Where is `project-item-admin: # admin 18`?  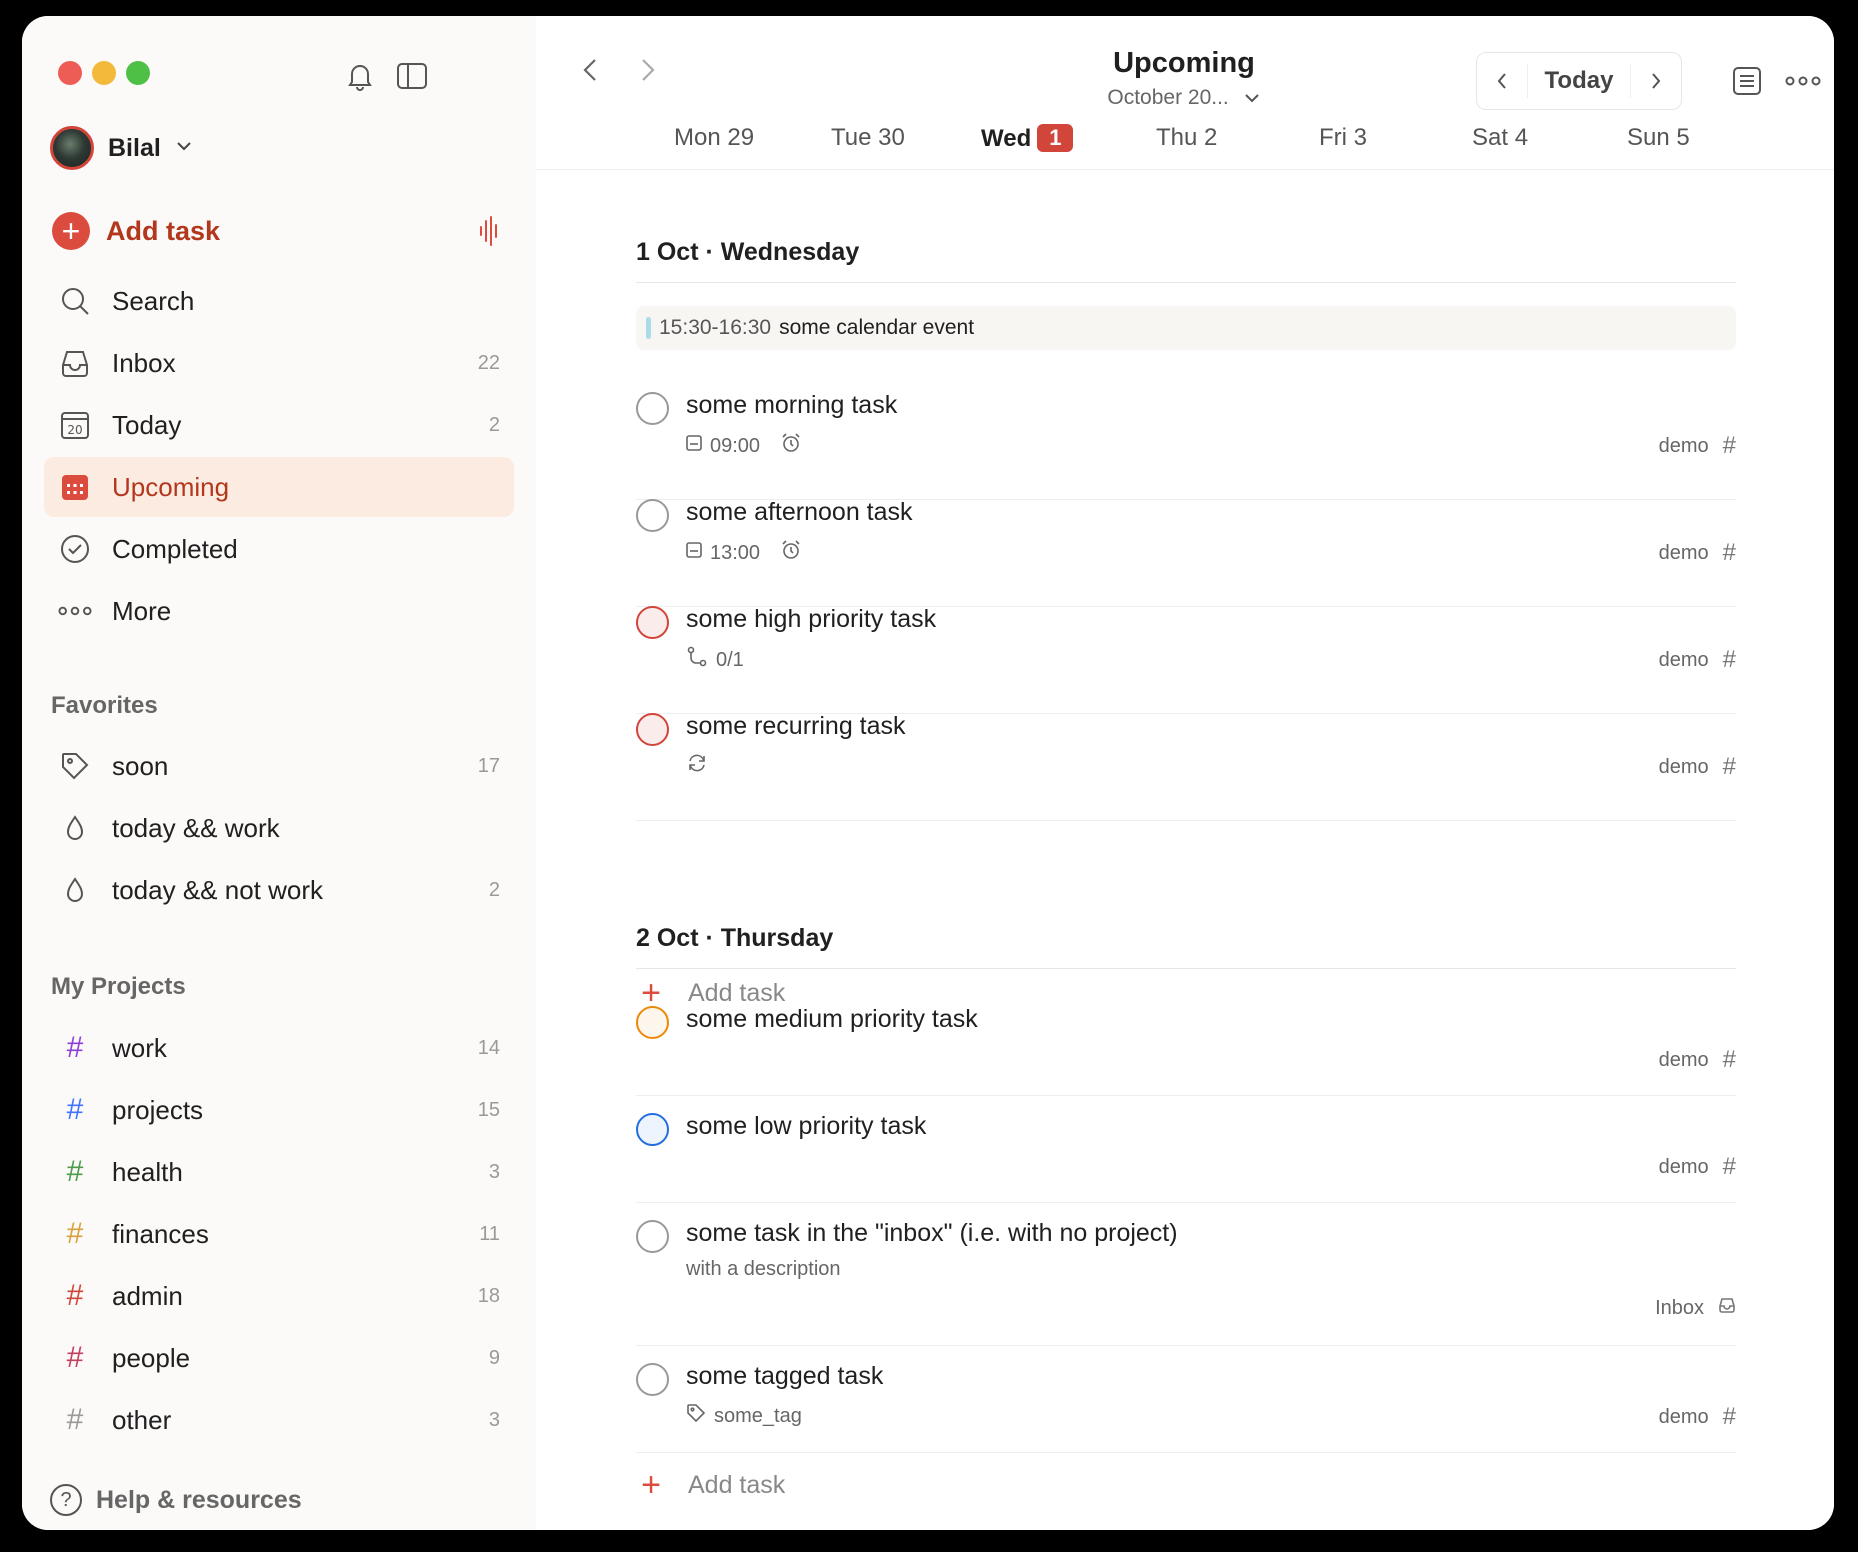 project-item-admin: # admin 18 is located at coordinates (279, 1296).